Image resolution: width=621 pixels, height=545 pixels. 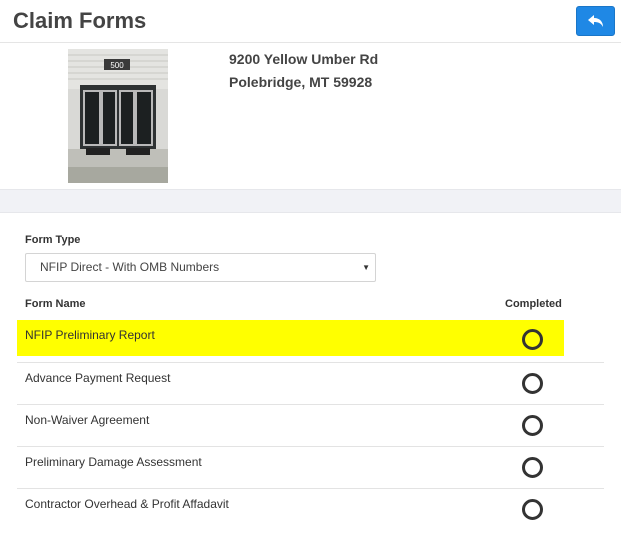 What do you see at coordinates (310, 201) in the screenshot?
I see `section-divider` at bounding box center [310, 201].